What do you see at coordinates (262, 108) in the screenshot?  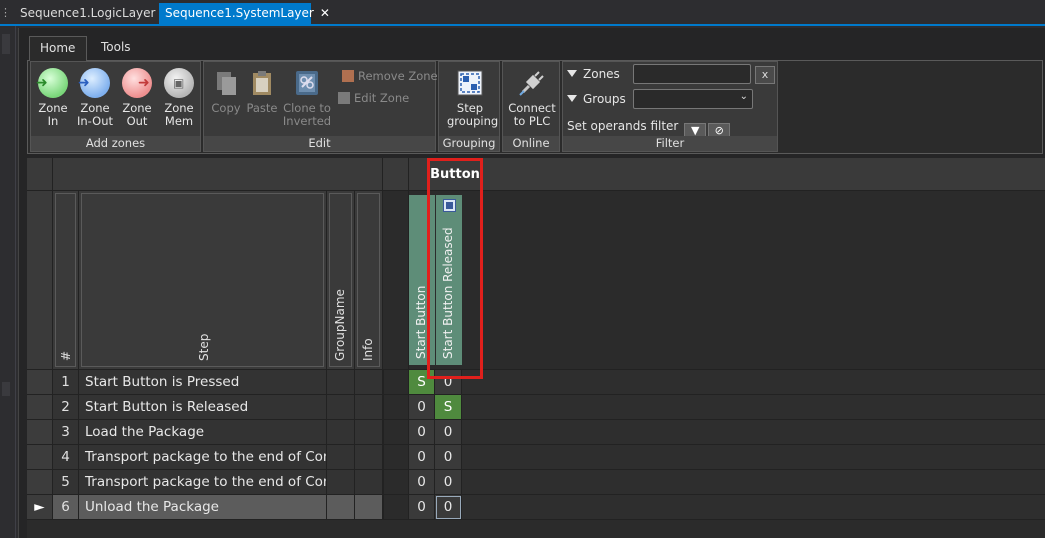 I see `button-label: Paste` at bounding box center [262, 108].